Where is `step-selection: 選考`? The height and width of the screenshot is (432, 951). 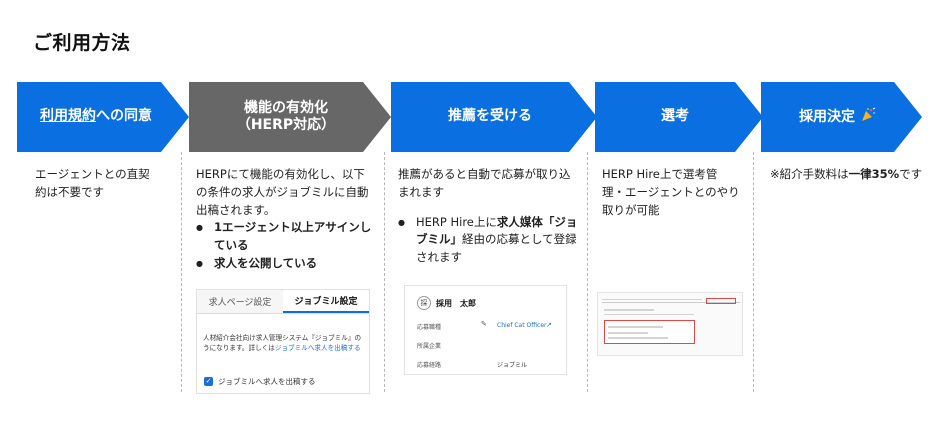 step-selection: 選考 is located at coordinates (679, 117).